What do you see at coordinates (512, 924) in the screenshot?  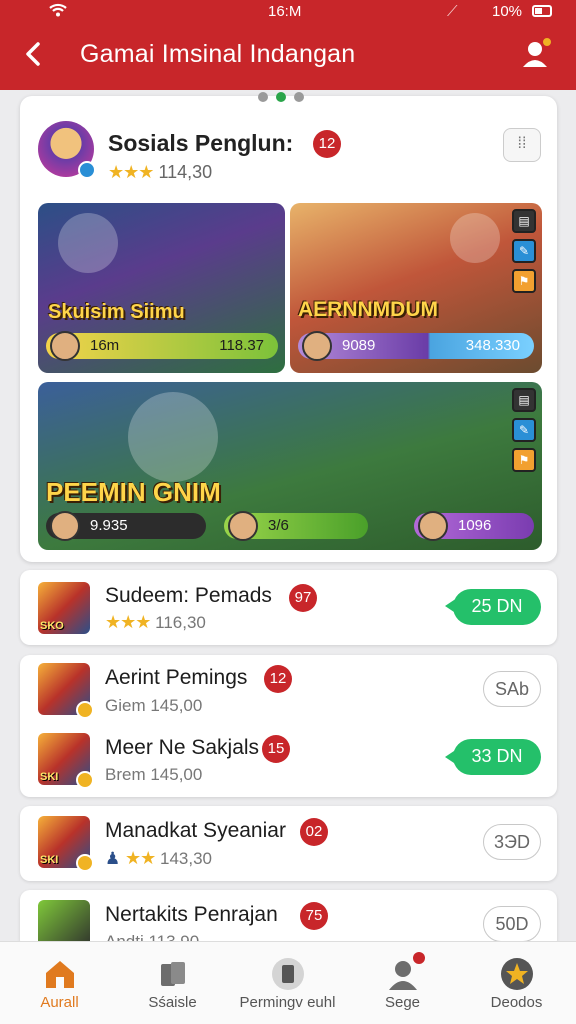 I see `item-action-button: 50D` at bounding box center [512, 924].